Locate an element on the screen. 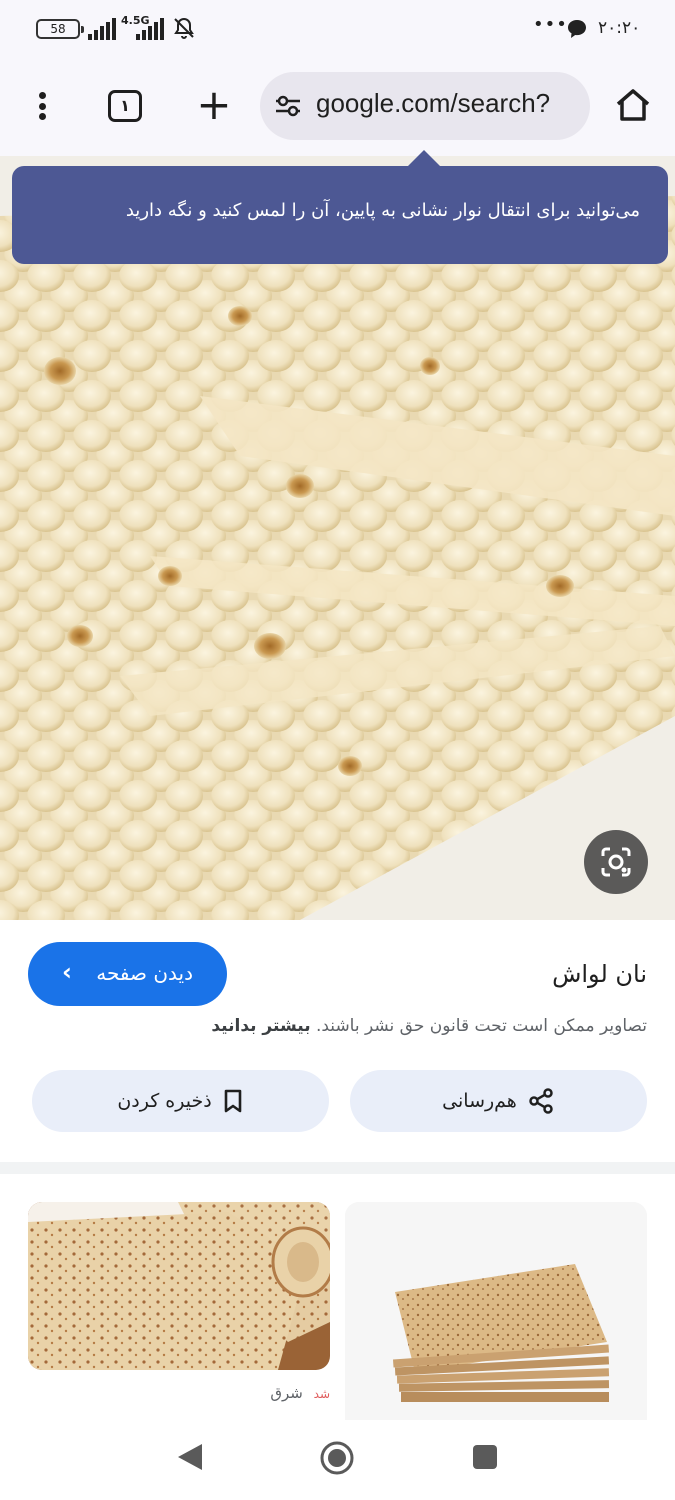  share-icon is located at coordinates (541, 1101).